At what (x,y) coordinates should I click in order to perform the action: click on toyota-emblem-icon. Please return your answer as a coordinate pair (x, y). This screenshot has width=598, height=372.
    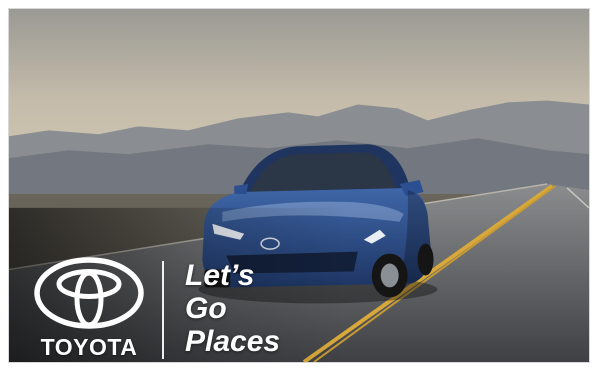
    Looking at the image, I should click on (89, 293).